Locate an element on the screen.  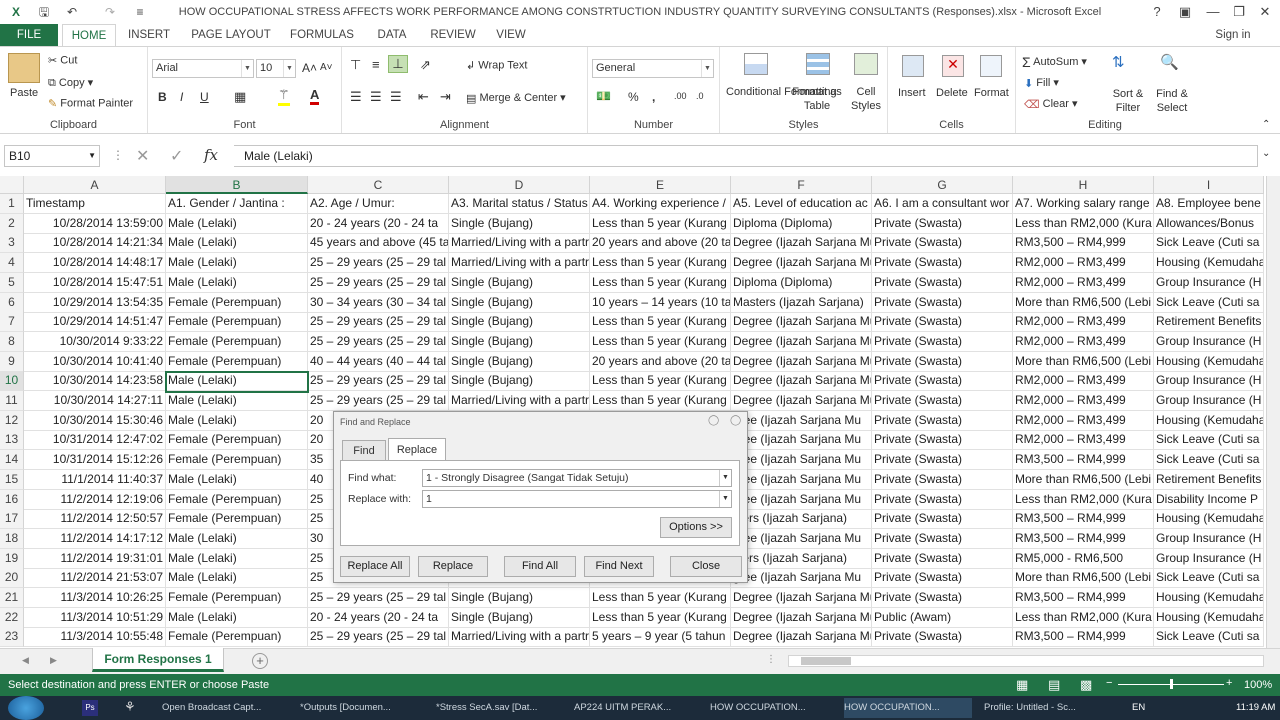
cell: 11/1/2014 11:40:37 is located at coordinates (95, 480).